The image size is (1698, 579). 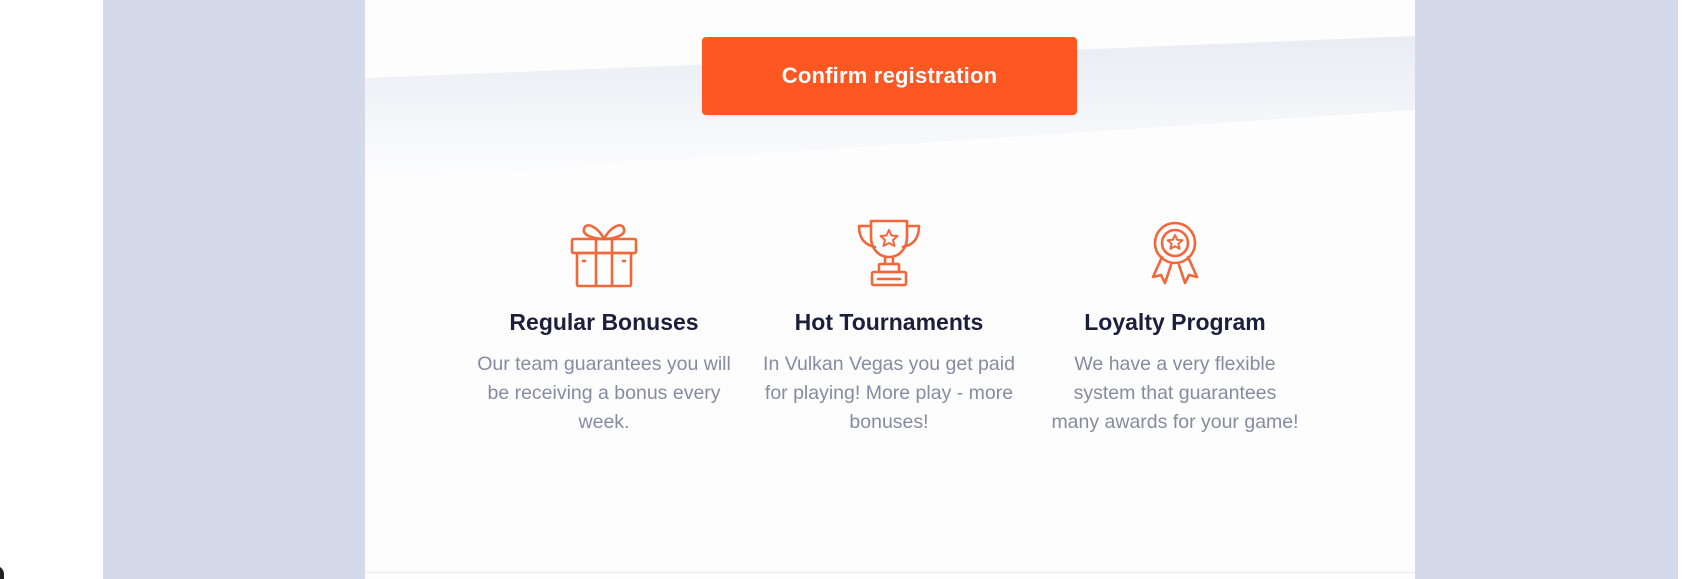 I want to click on trophy-icon, so click(x=889, y=253).